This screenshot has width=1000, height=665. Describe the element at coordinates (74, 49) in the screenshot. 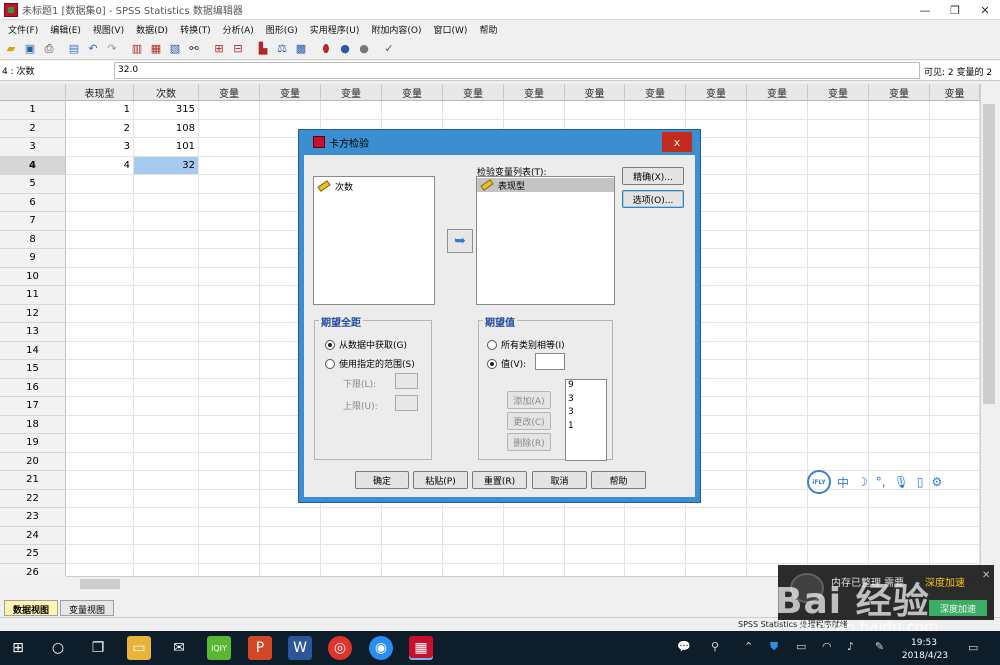

I see `dialog-recall-icon: ▤` at that location.